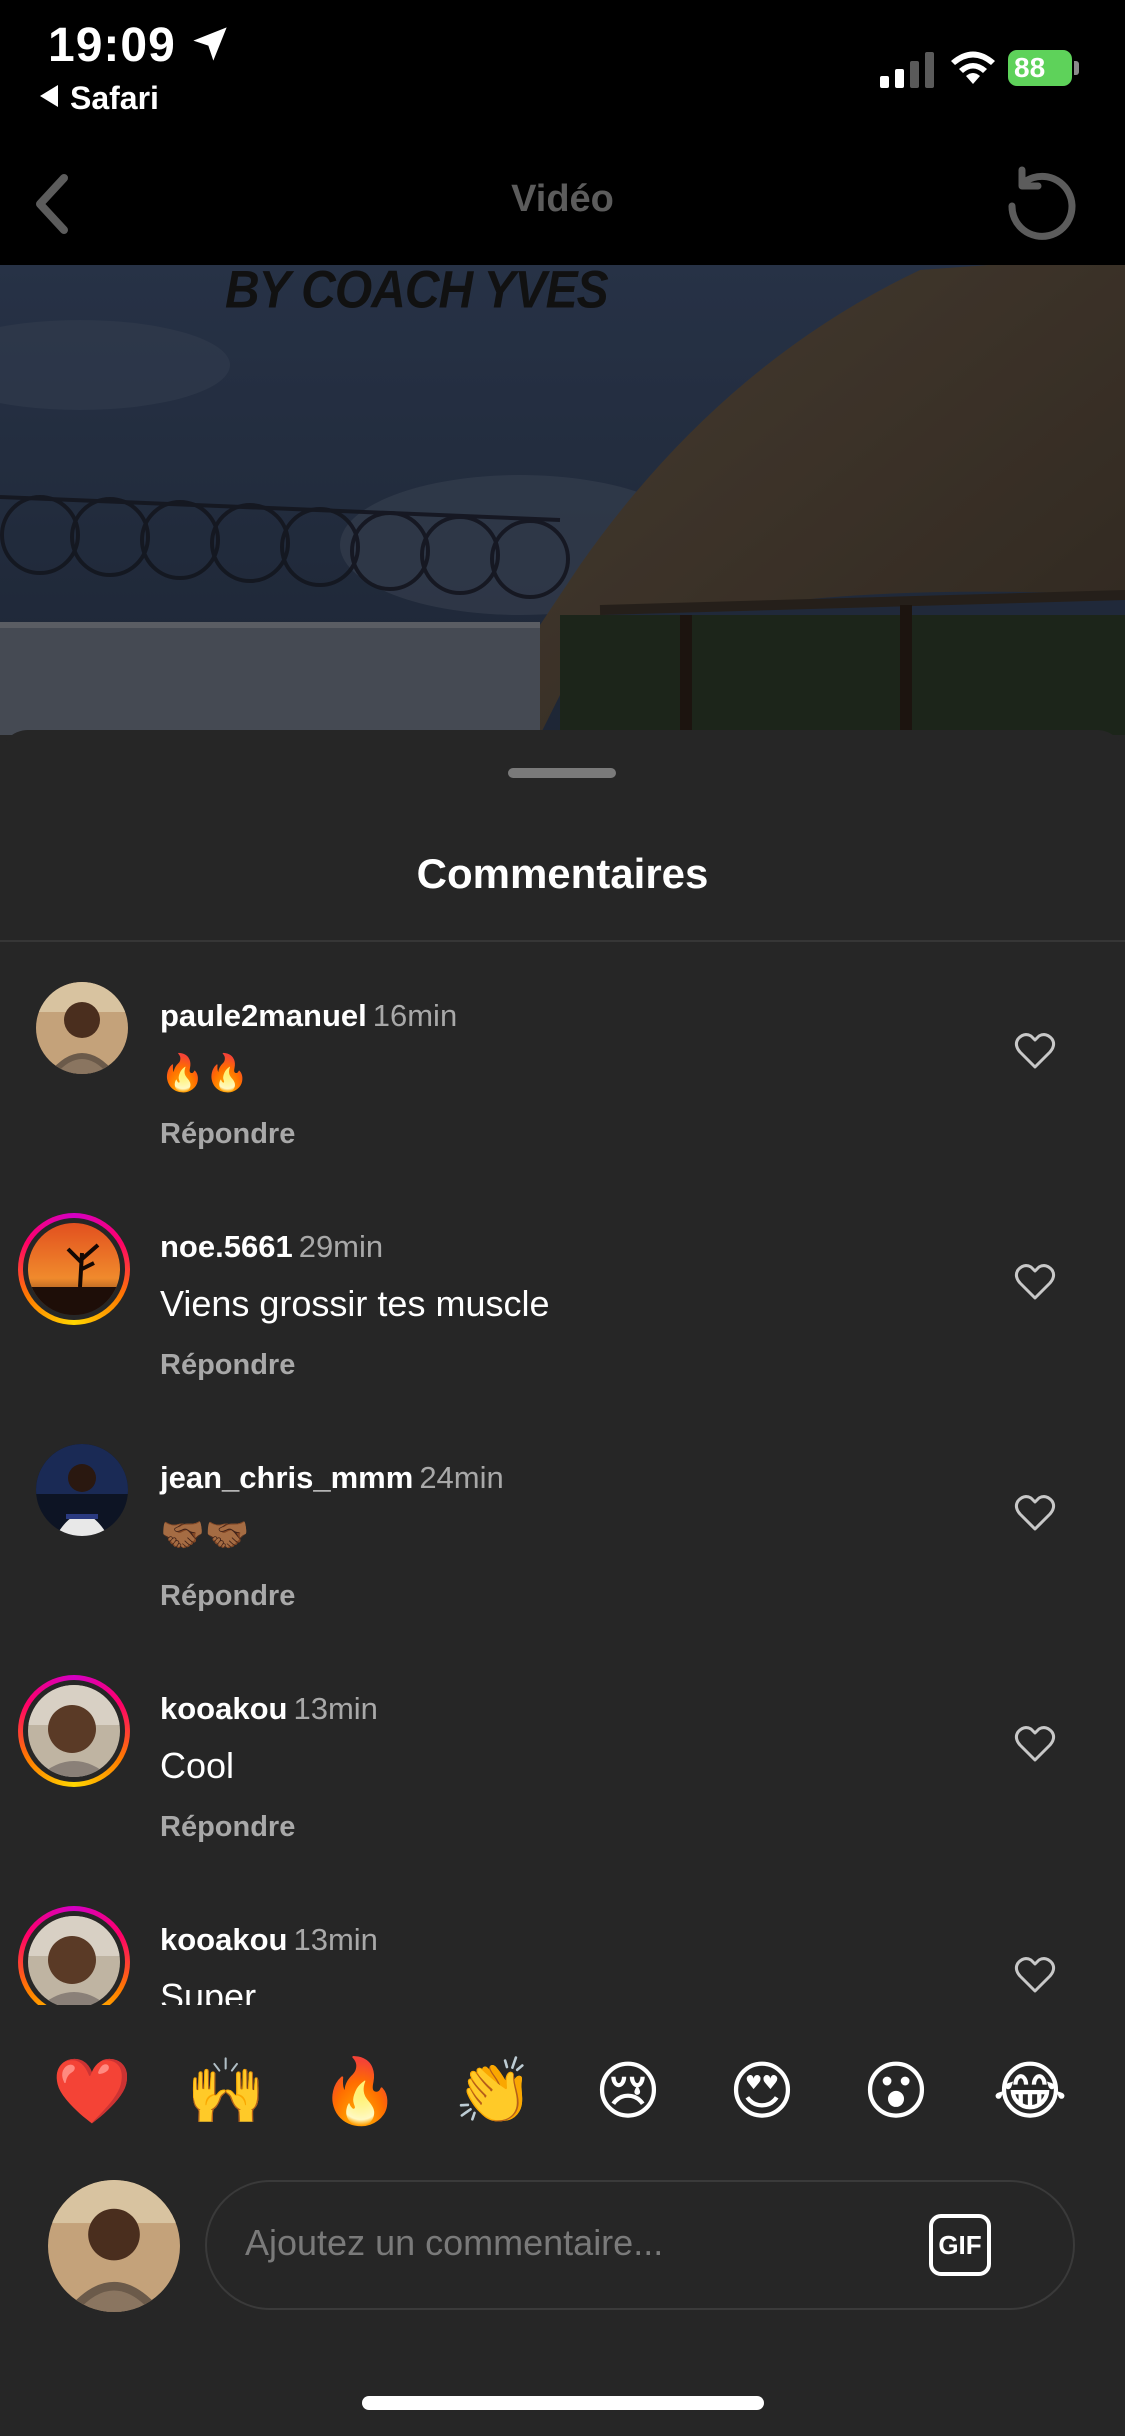 The width and height of the screenshot is (1125, 2436). What do you see at coordinates (562, 873) in the screenshot?
I see `sheet-title: Commentaires` at bounding box center [562, 873].